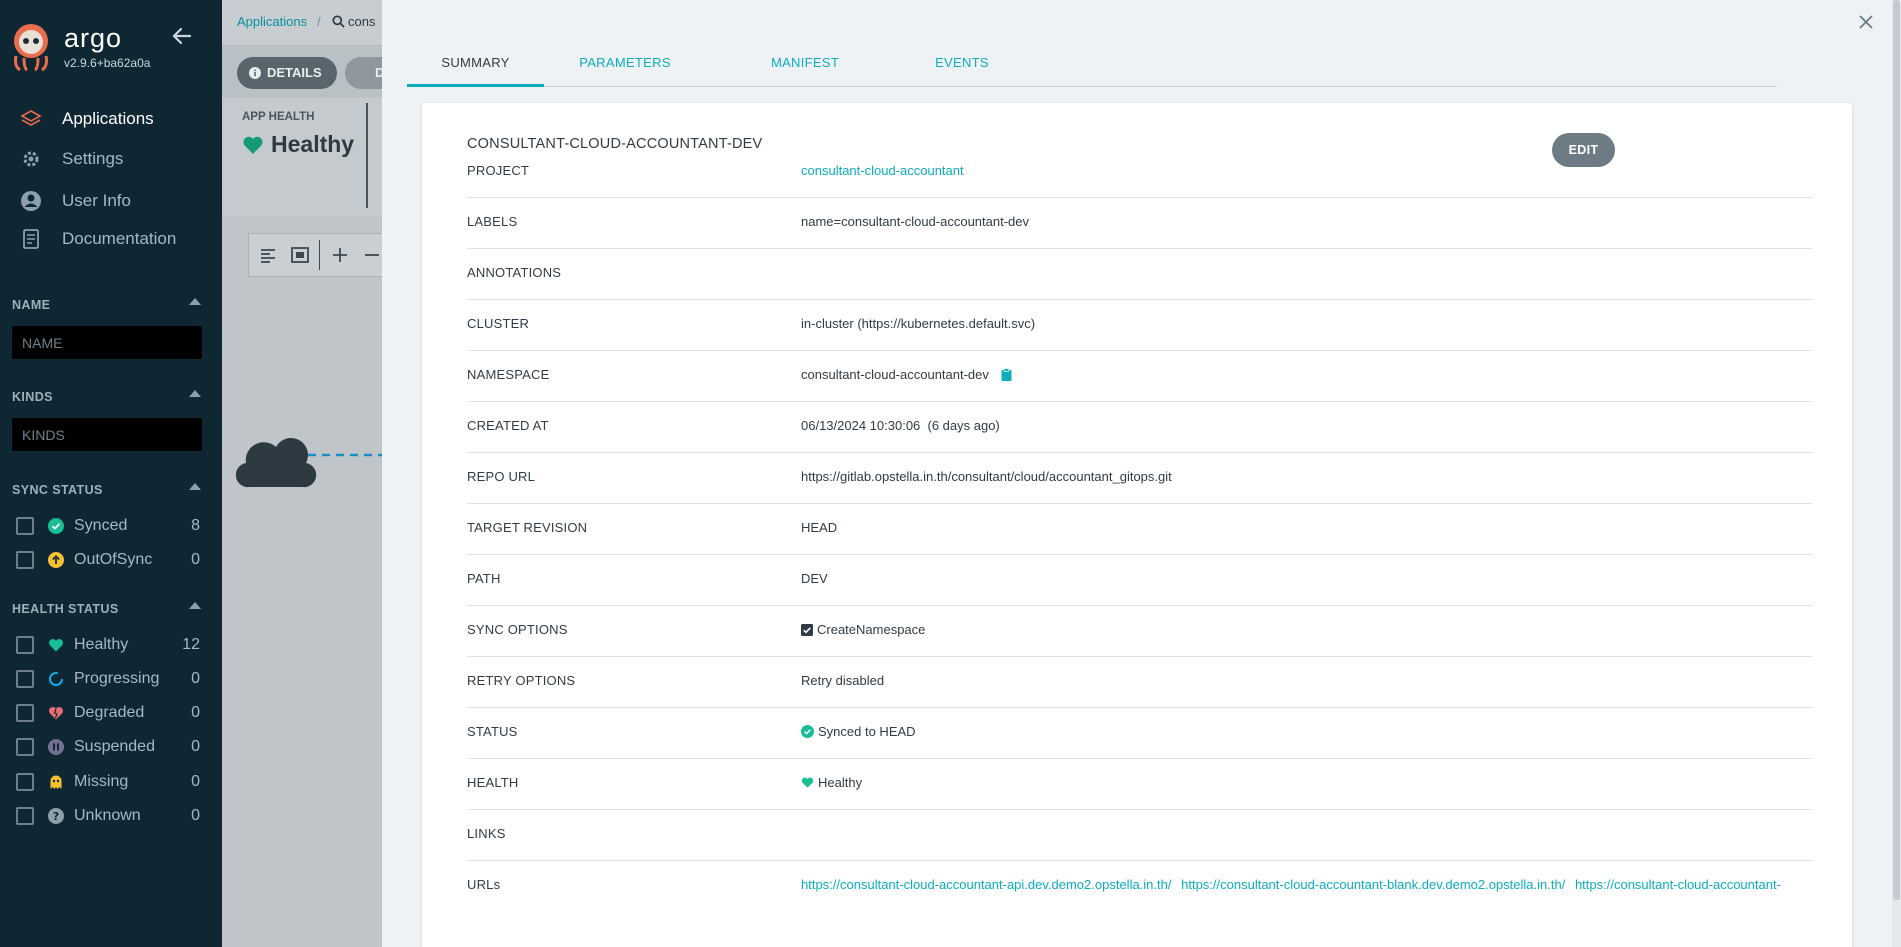 The image size is (1901, 947). I want to click on row-links: LINKS, so click(1139, 835).